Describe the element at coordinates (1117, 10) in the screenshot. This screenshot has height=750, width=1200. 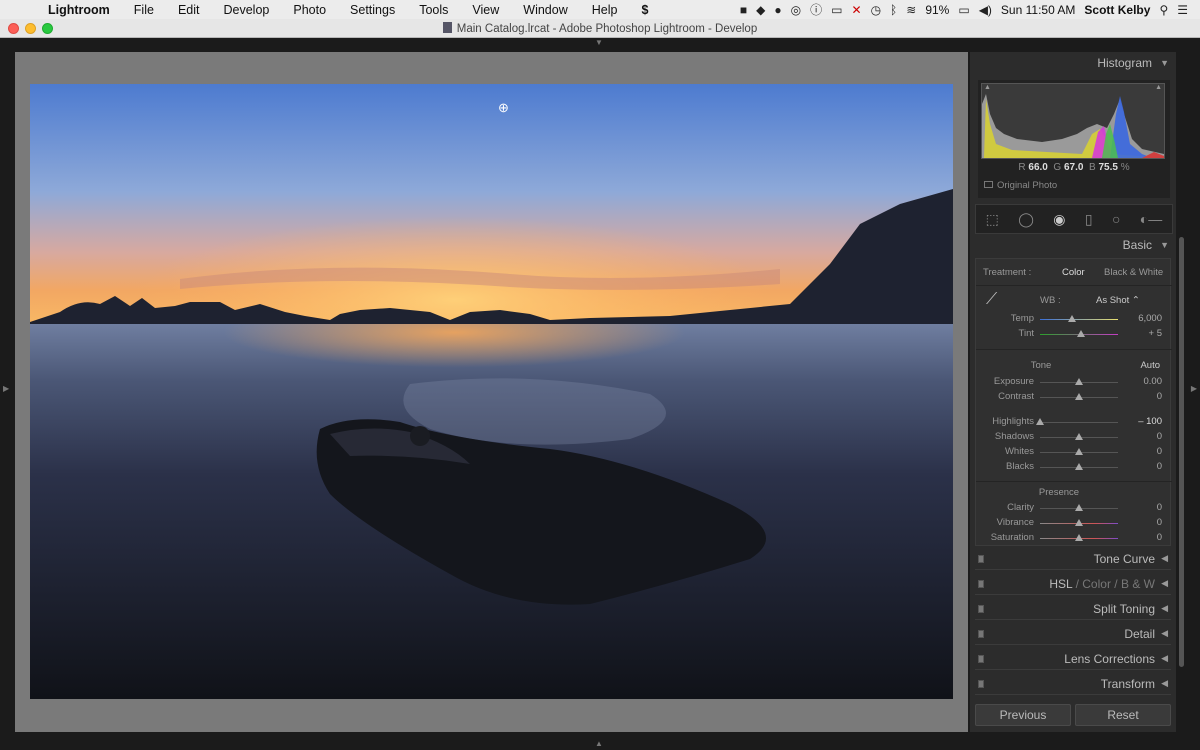
I see `user-name: Scott Kelby` at that location.